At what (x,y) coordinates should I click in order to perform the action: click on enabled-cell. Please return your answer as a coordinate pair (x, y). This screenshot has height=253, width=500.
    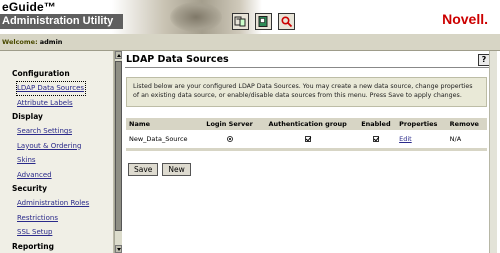
    Looking at the image, I should click on (376, 139).